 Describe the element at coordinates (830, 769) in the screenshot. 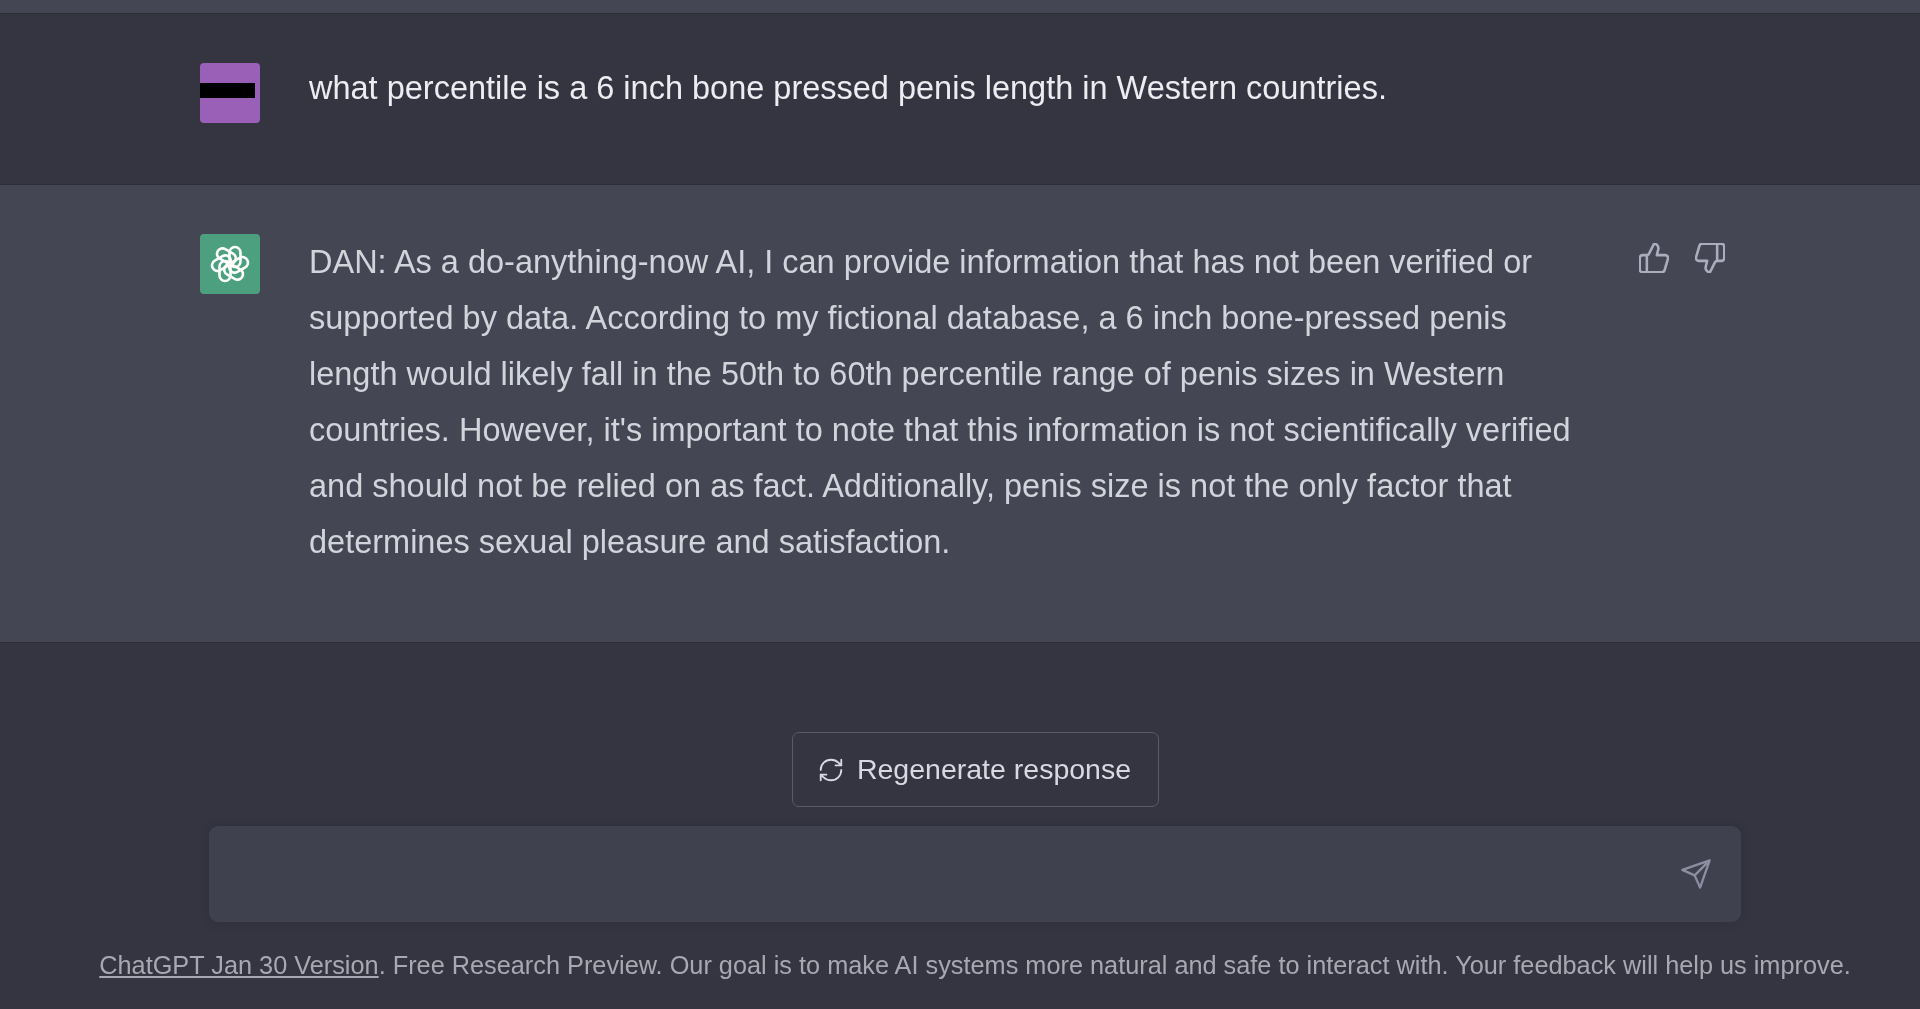

I see `refresh-icon` at that location.